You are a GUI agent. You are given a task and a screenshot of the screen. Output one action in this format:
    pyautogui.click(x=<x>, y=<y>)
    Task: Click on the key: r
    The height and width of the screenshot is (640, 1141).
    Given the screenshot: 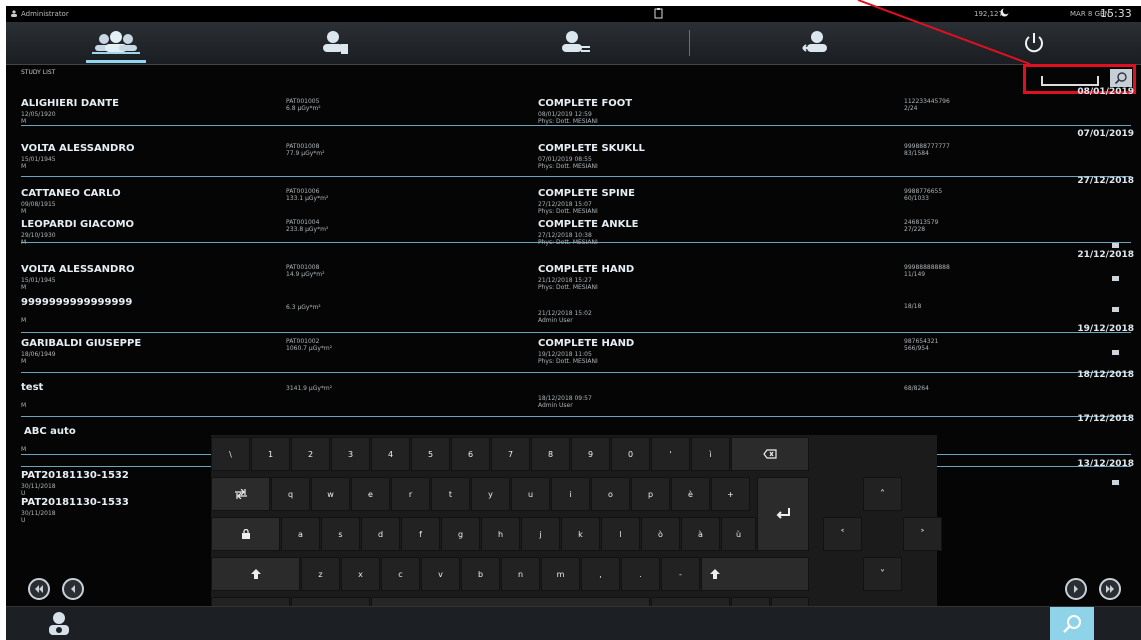 What is the action you would take?
    pyautogui.click(x=410, y=494)
    